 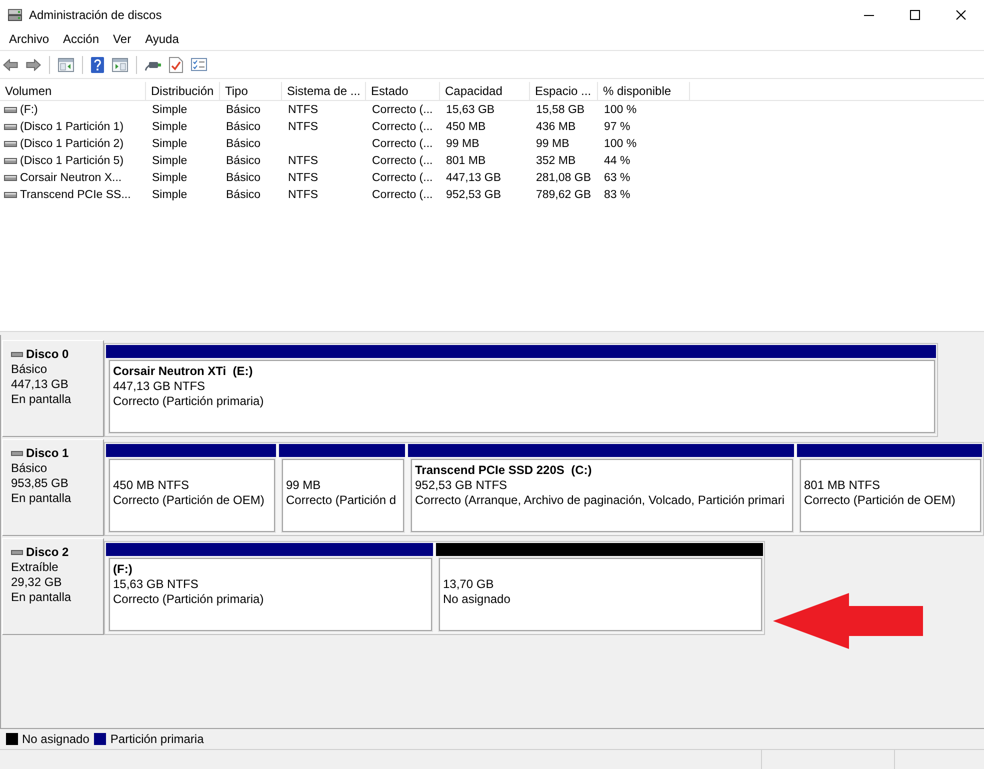 I want to click on table-cell-text: 789,62 GB, so click(x=563, y=194).